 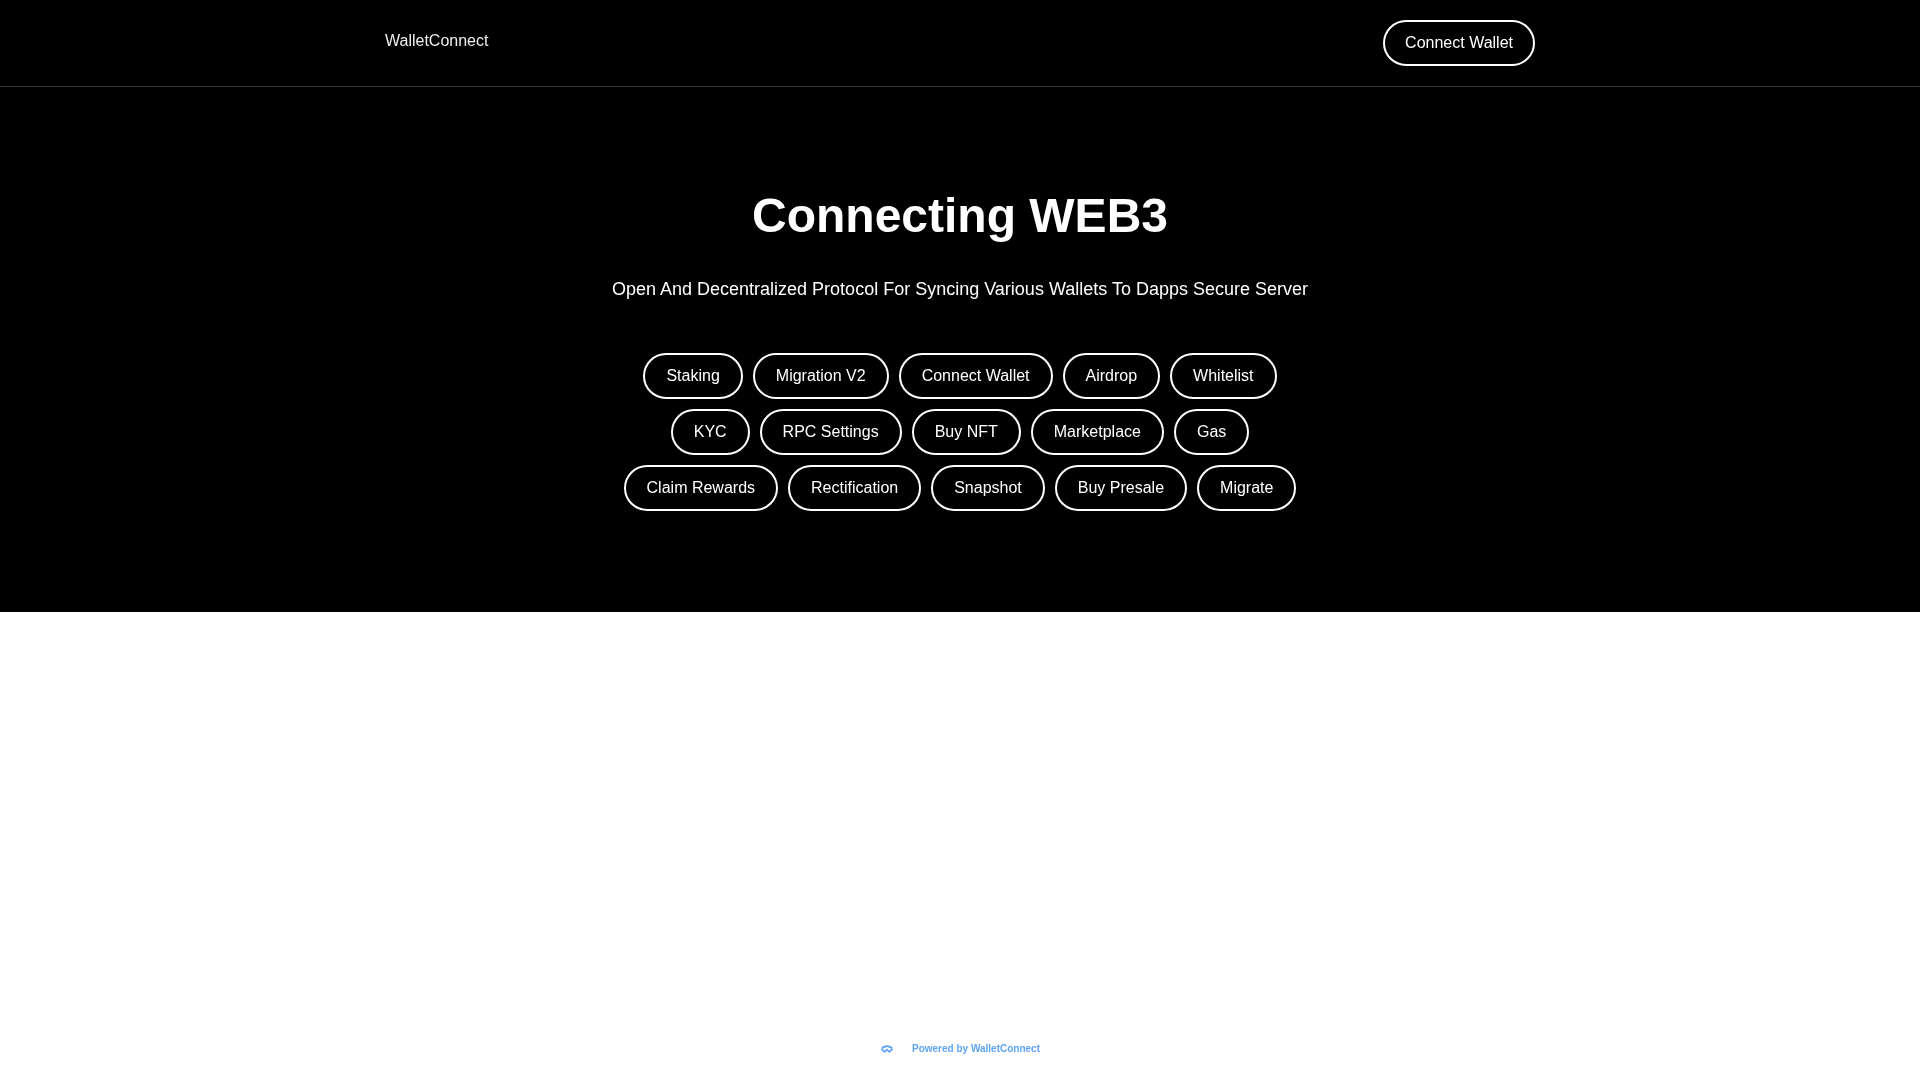 I want to click on action-button: KYC, so click(x=710, y=432).